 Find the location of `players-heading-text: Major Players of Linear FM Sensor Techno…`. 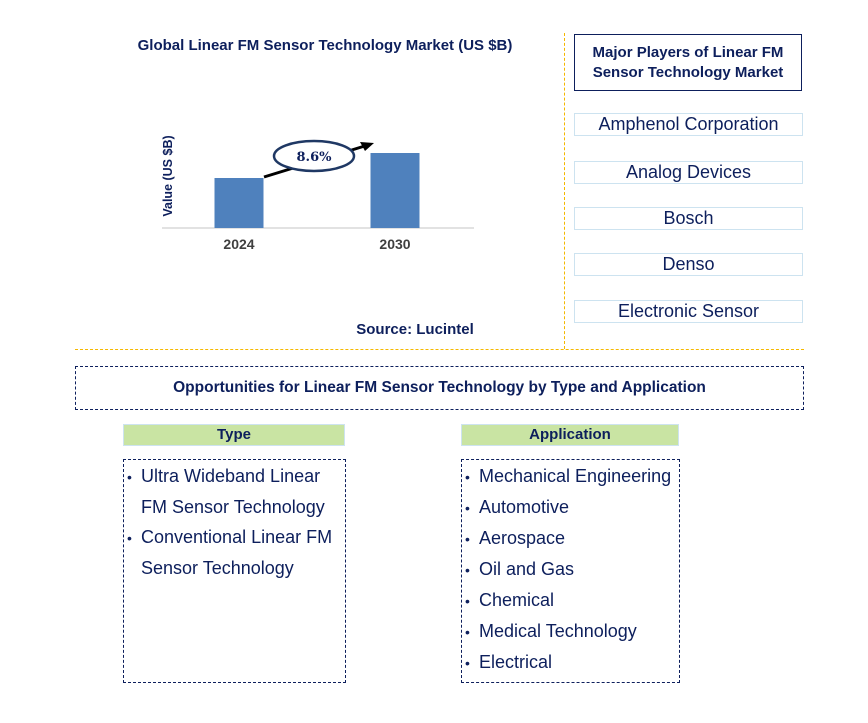

players-heading-text: Major Players of Linear FM Sensor Techno… is located at coordinates (688, 62).